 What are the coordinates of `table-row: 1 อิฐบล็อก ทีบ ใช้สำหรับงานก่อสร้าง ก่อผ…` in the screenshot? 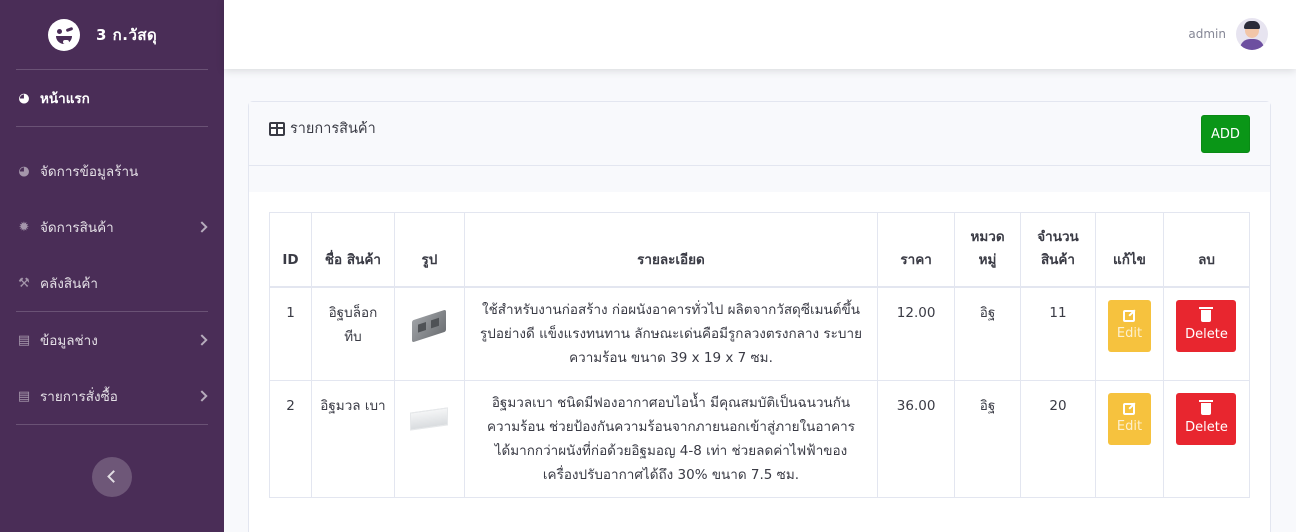 It's located at (760, 333).